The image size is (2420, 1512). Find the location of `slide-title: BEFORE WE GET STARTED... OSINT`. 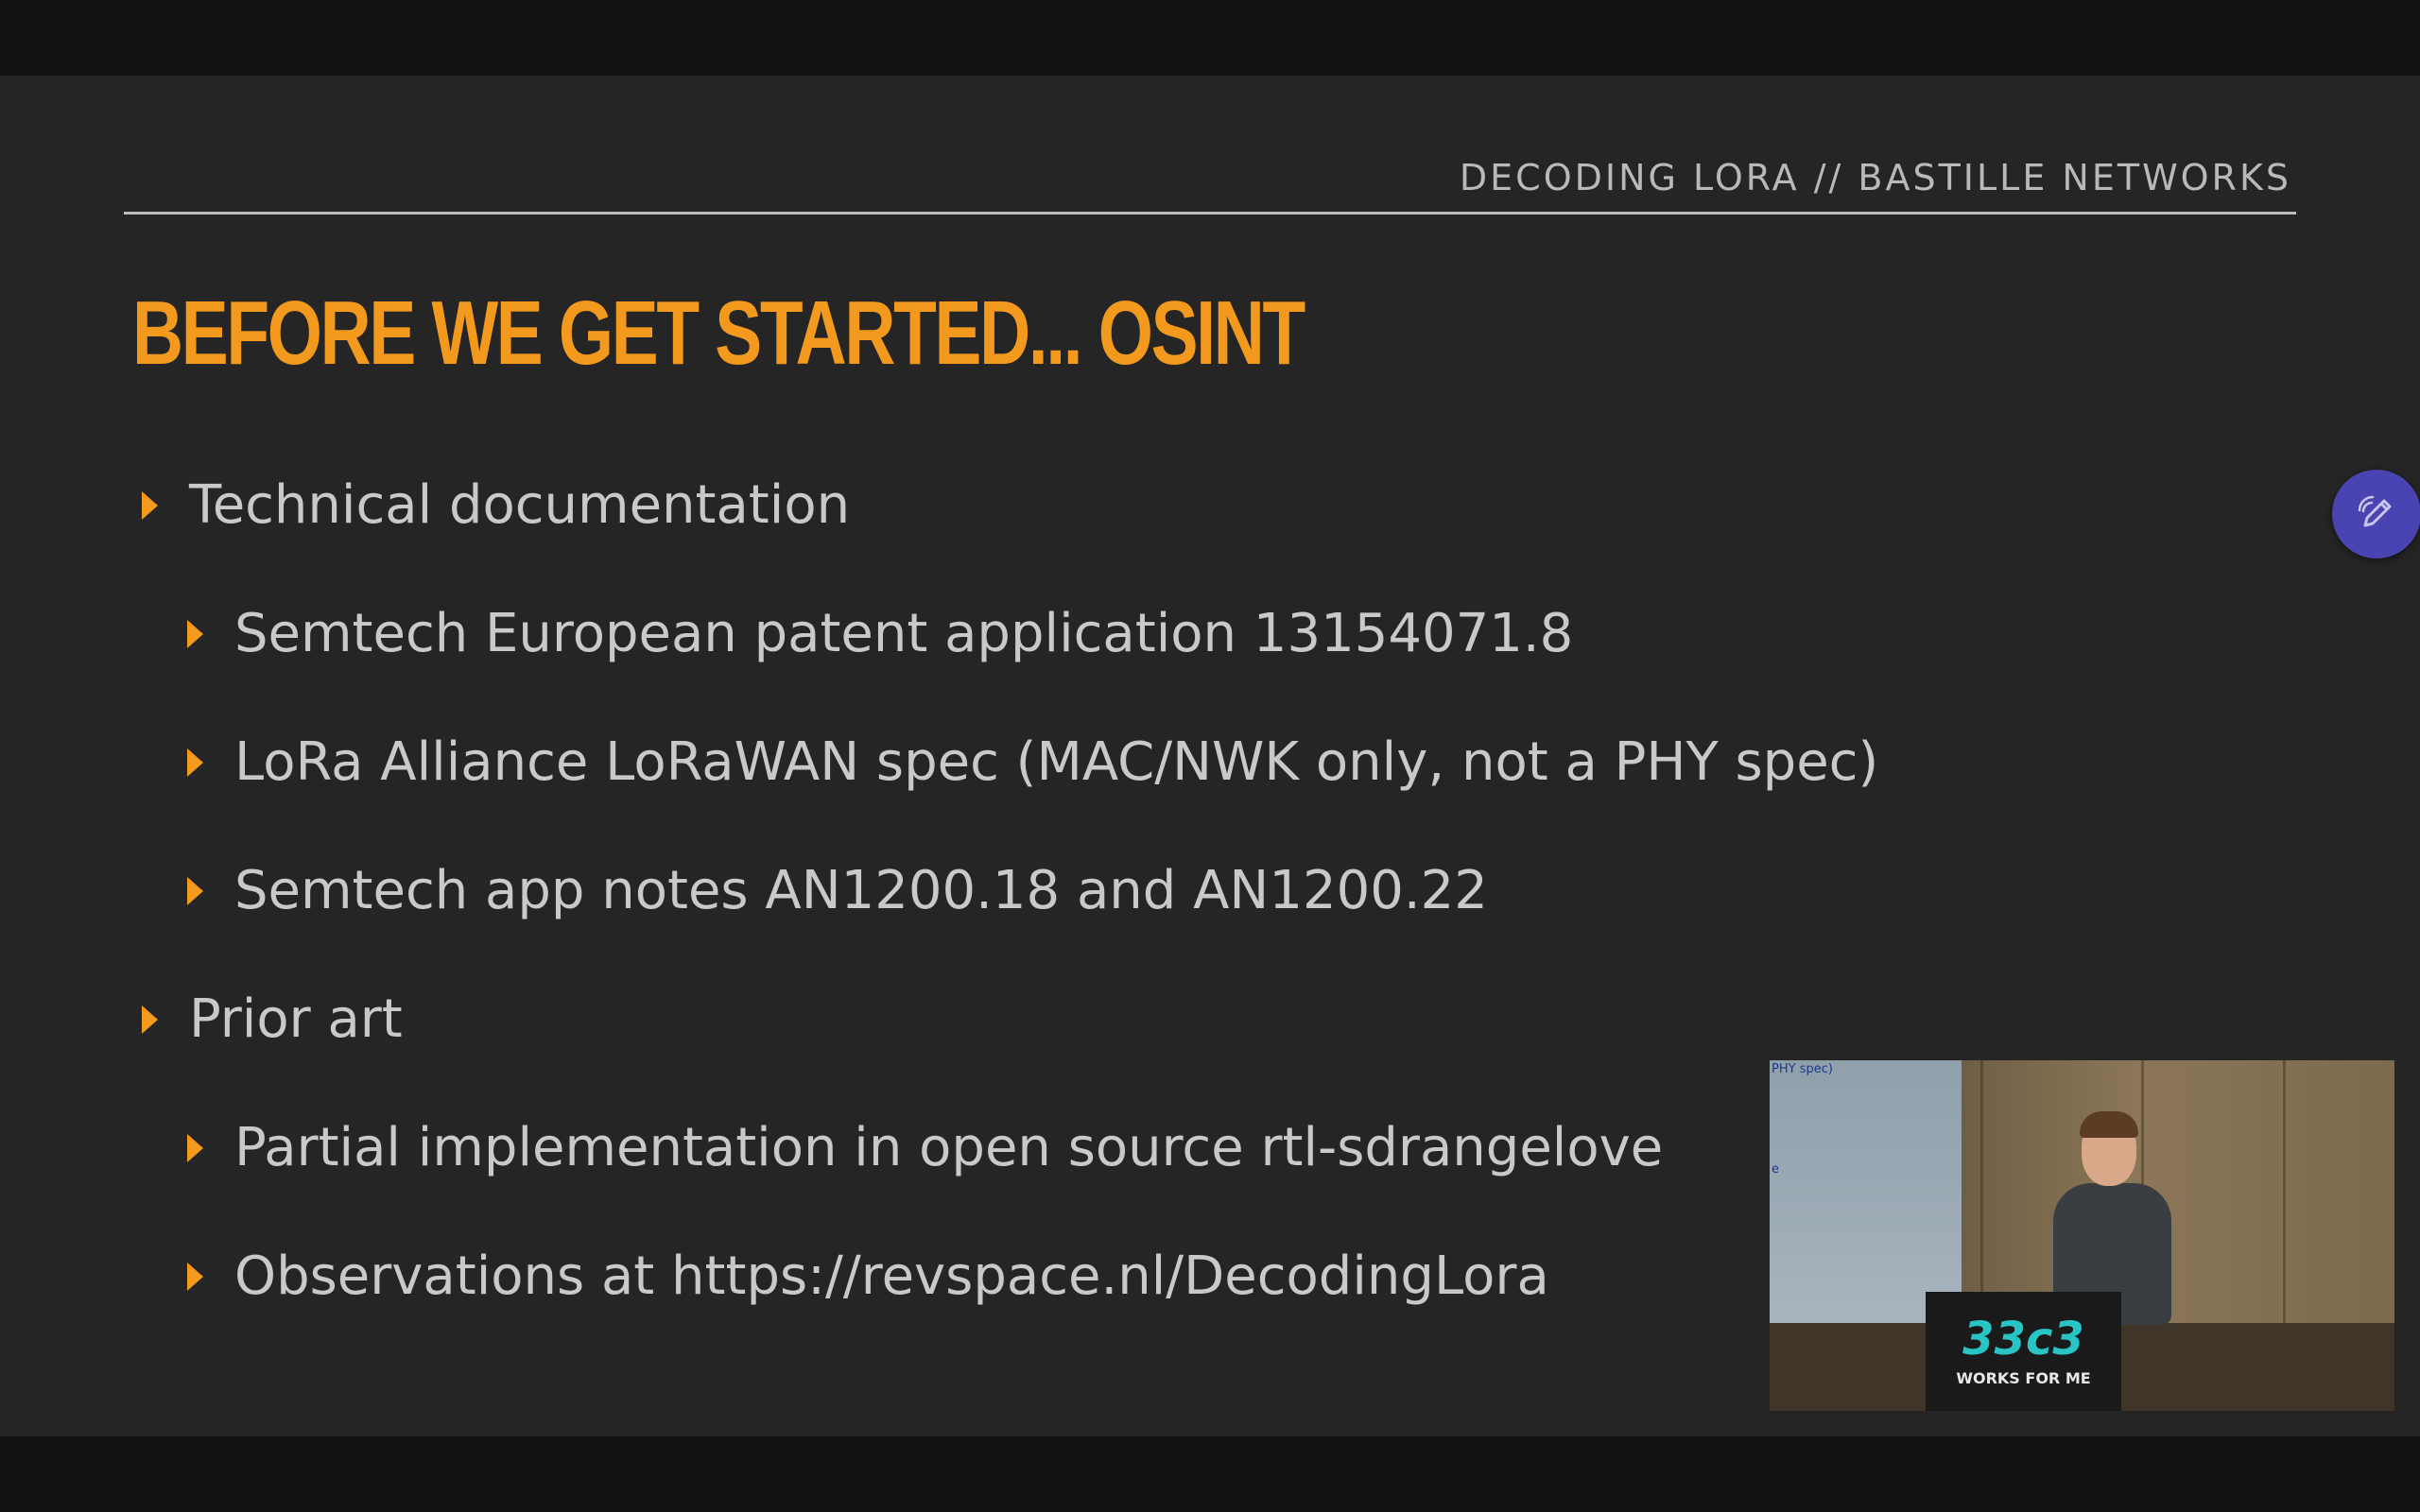

slide-title: BEFORE WE GET STARTED... OSINT is located at coordinates (718, 333).